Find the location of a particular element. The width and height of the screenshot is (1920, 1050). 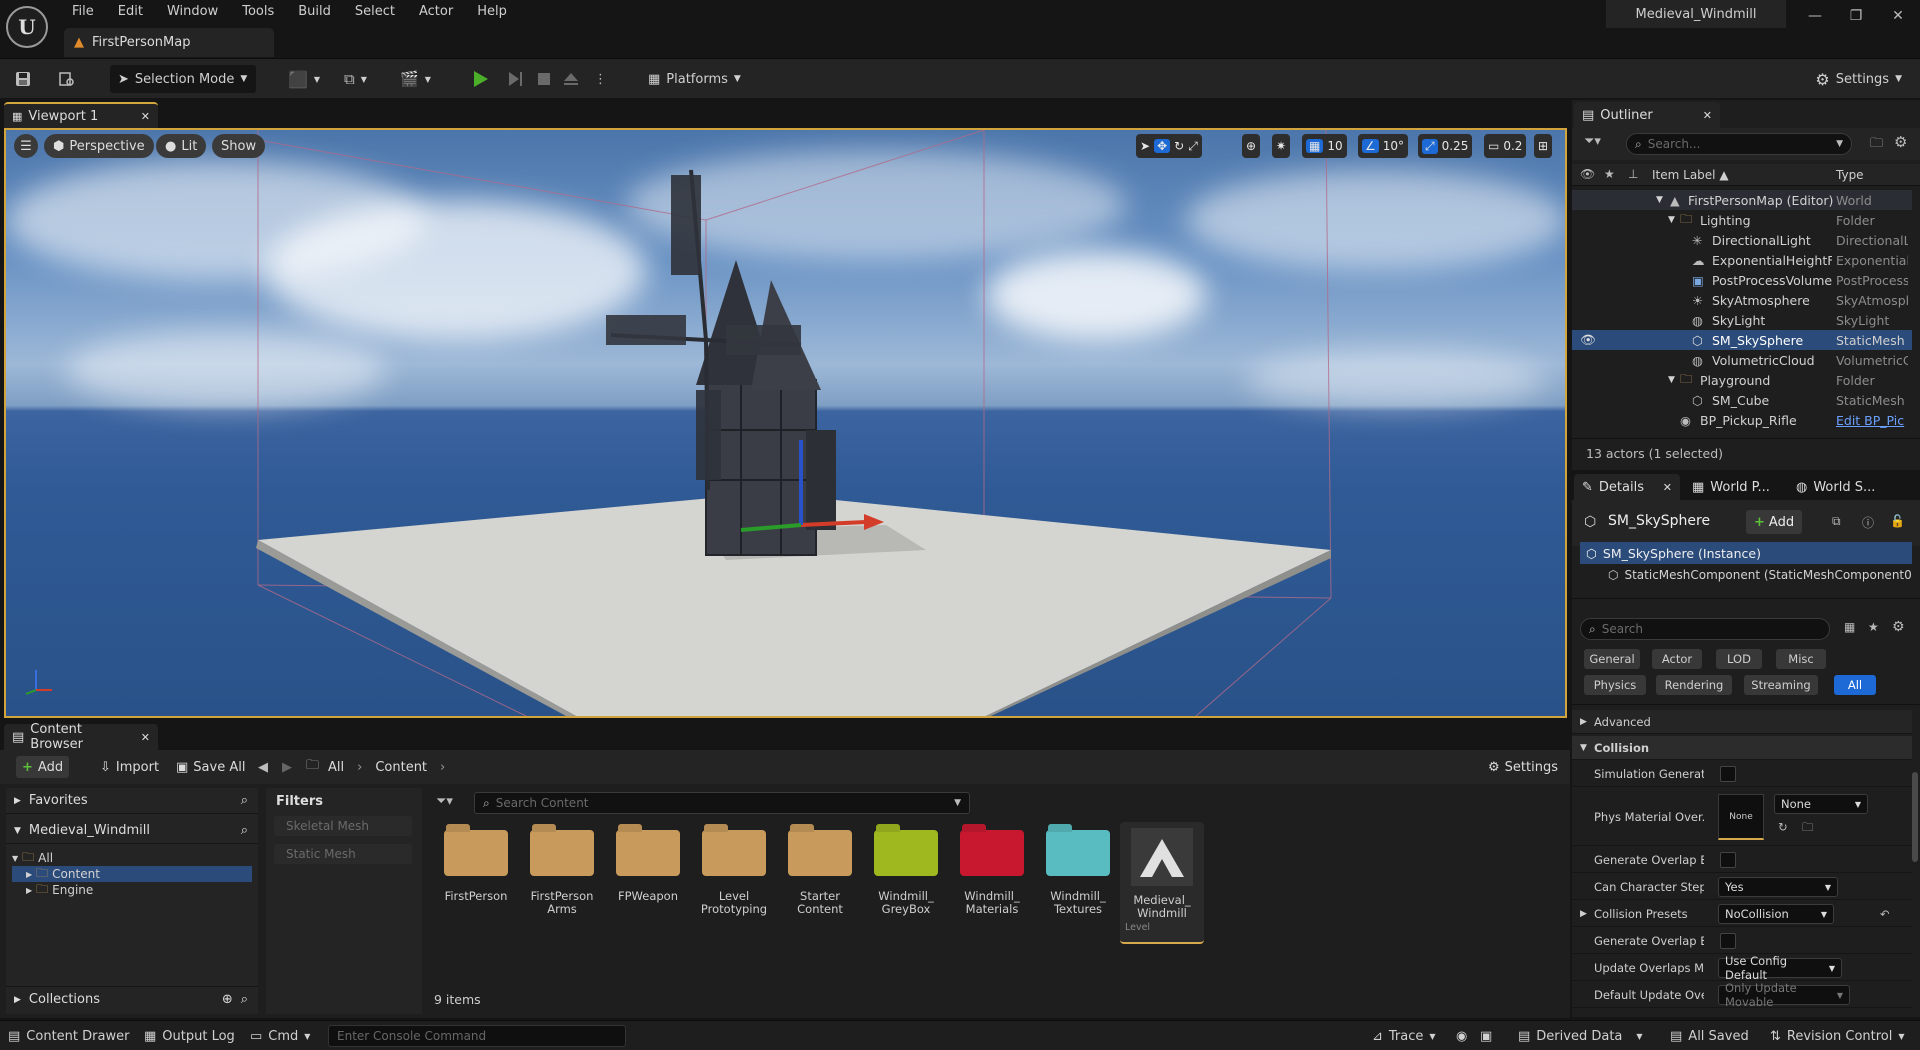

menu-tools: Tools is located at coordinates (258, 12).